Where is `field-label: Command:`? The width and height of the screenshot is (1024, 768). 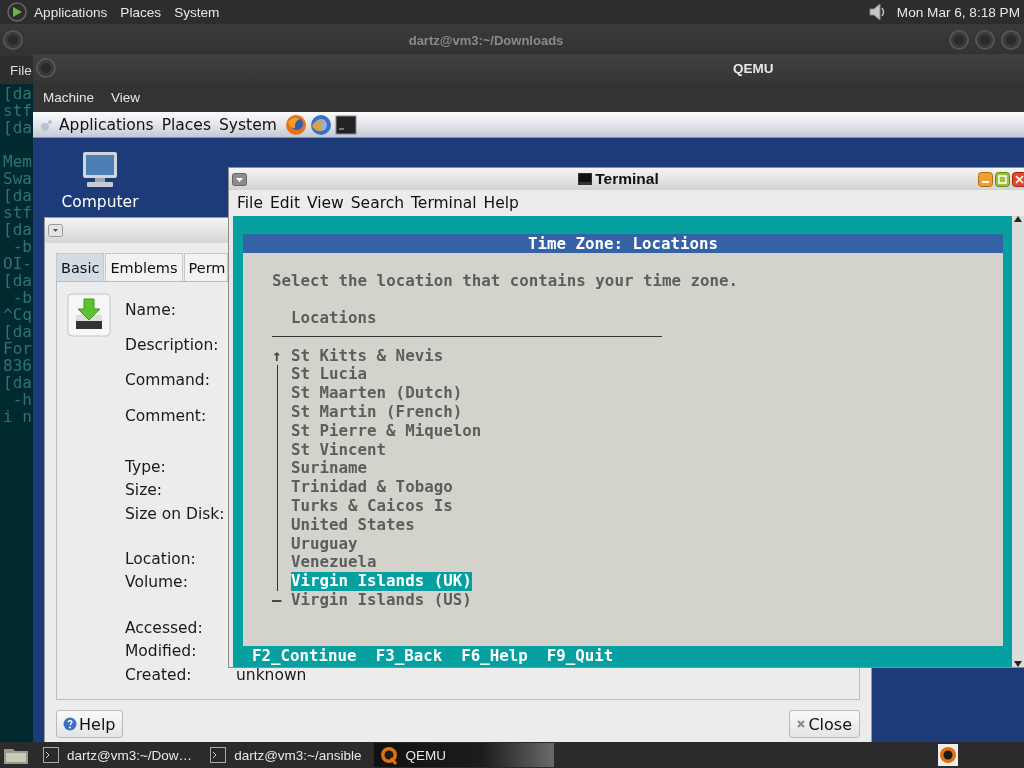
field-label: Command: is located at coordinates (168, 380).